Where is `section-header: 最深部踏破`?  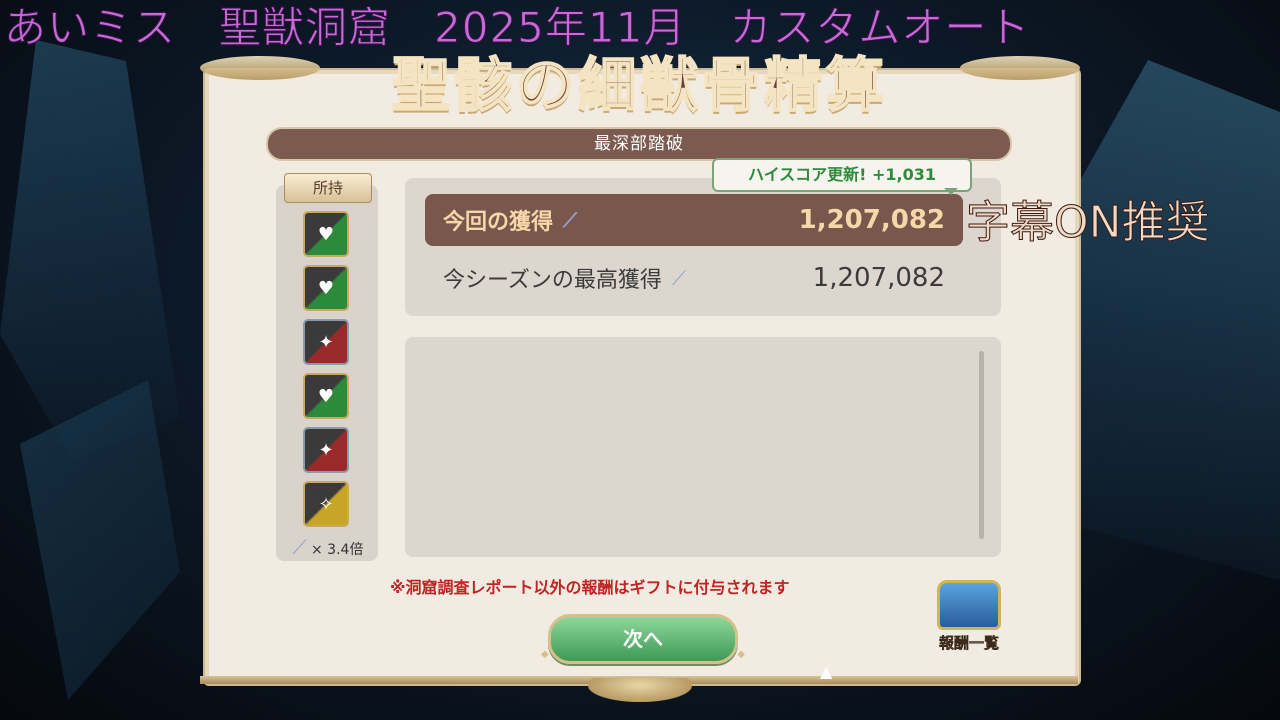
section-header: 最深部踏破 is located at coordinates (639, 144).